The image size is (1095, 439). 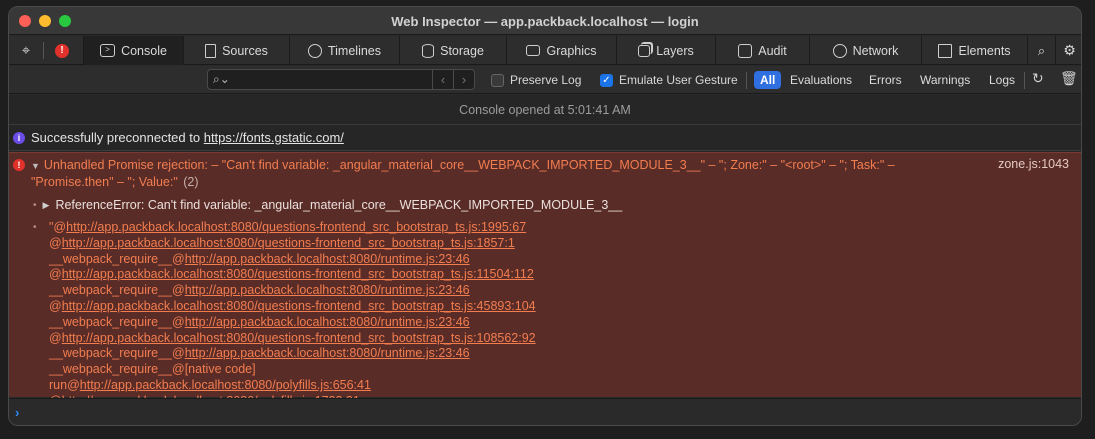 What do you see at coordinates (678, 80) in the screenshot?
I see `emulate-user-gesture-label: Emulate User Gesture` at bounding box center [678, 80].